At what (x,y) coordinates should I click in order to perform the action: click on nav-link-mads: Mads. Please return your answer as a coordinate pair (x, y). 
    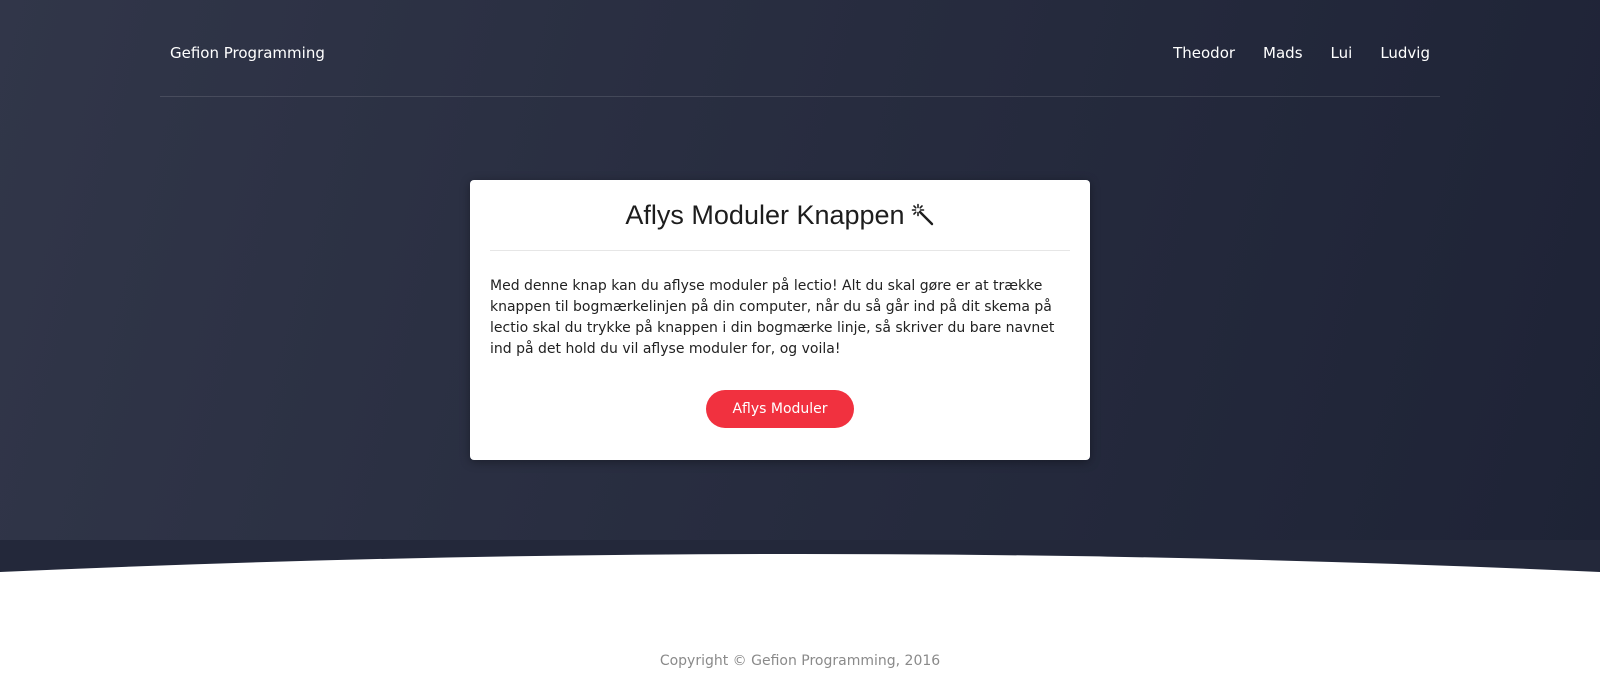
    Looking at the image, I should click on (1282, 53).